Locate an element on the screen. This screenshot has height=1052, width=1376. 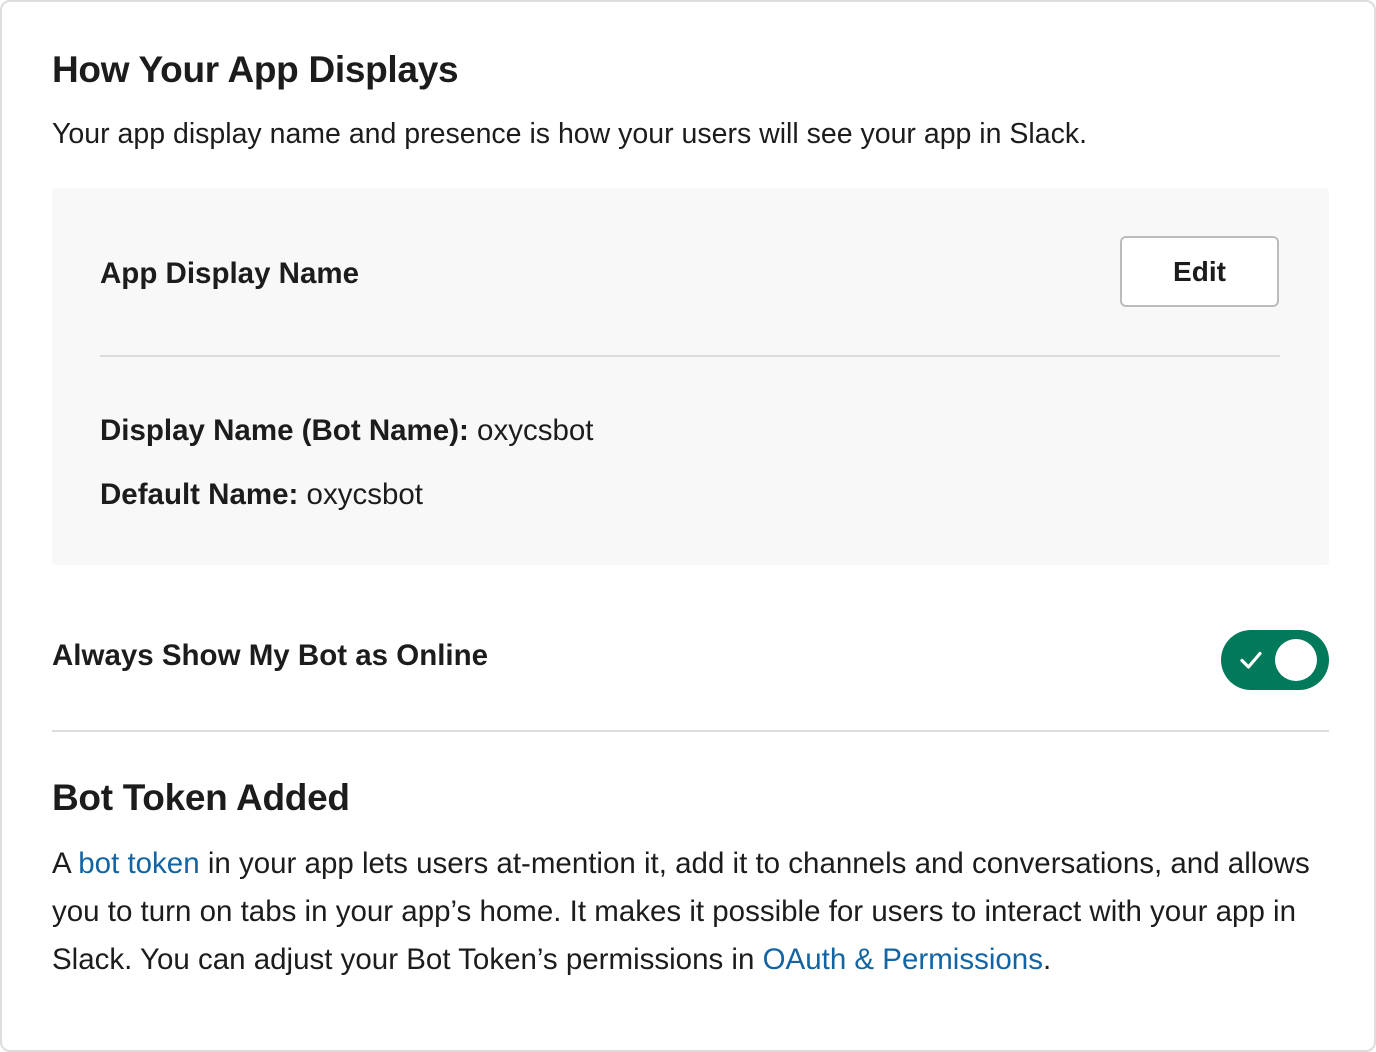
section-divider is located at coordinates (690, 731).